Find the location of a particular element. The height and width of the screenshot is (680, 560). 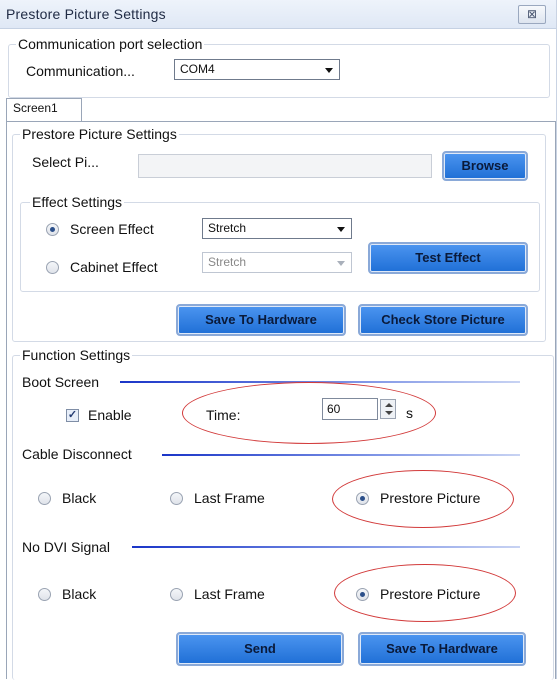

title-bar: Prestore Picture Settings ⊠ is located at coordinates (278, 14).